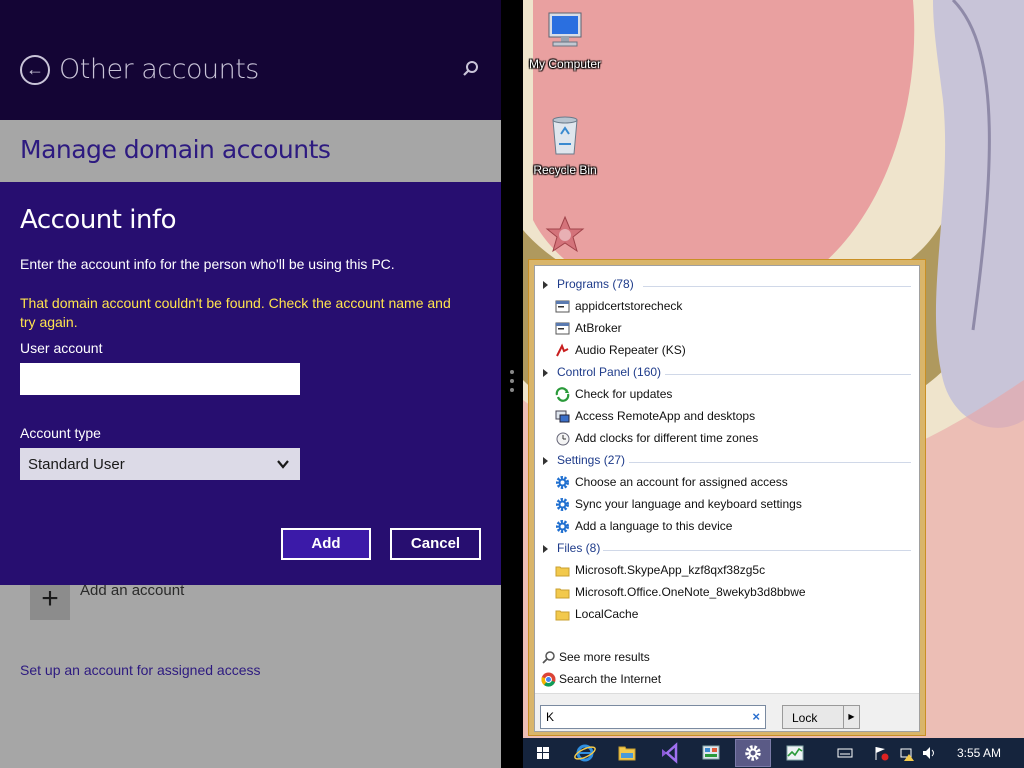  I want to click on network-warning-icon, so click(907, 753).